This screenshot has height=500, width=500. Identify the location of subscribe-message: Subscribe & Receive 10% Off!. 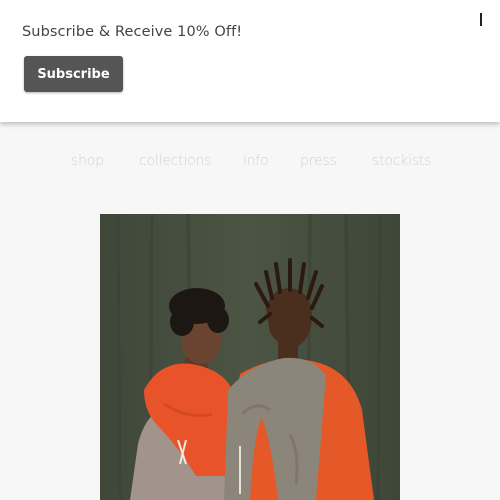
(132, 32).